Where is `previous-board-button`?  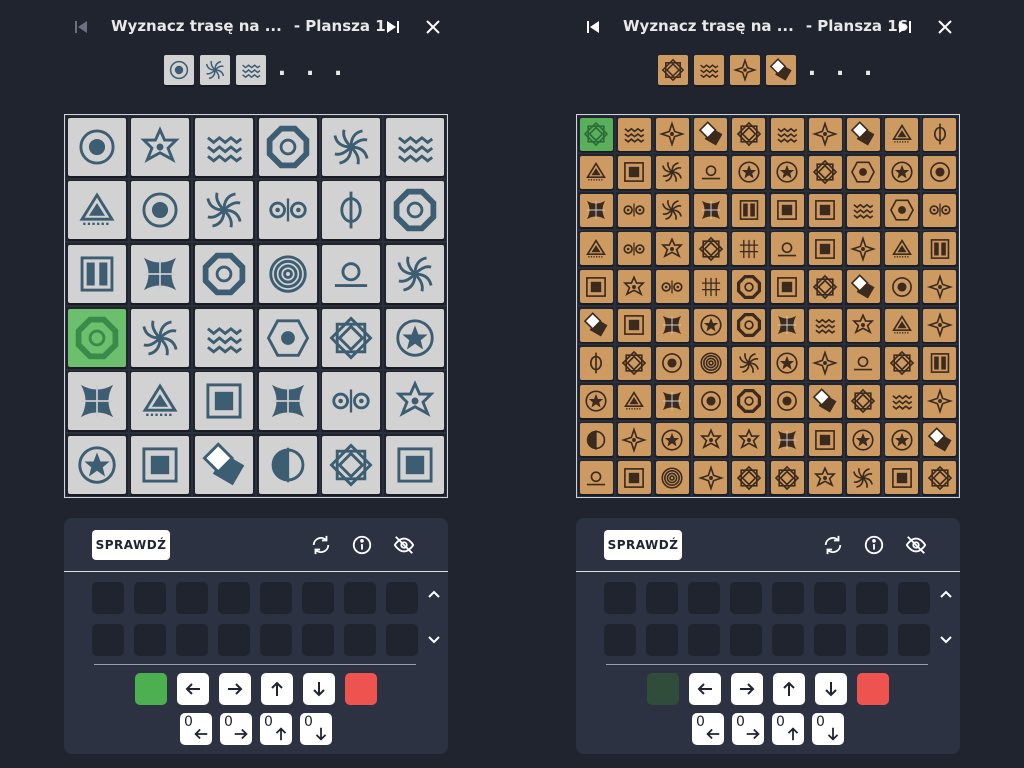 previous-board-button is located at coordinates (593, 27).